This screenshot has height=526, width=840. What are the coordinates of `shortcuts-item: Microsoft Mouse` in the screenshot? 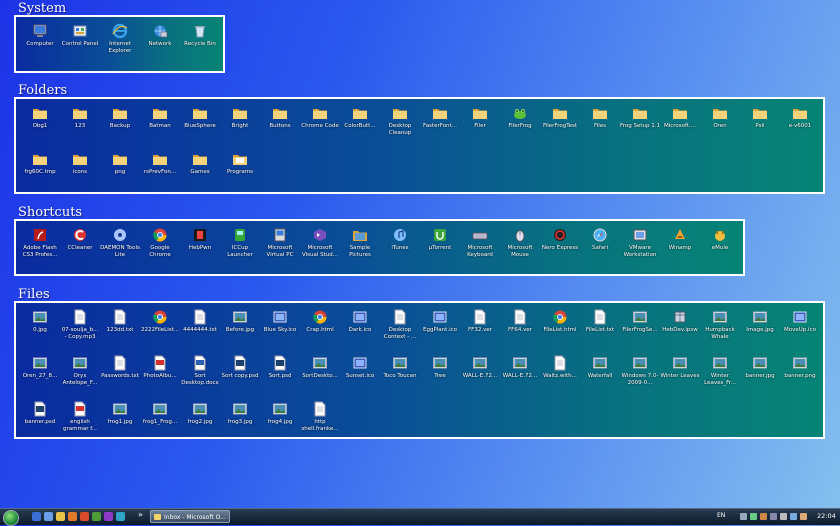 It's located at (520, 250).